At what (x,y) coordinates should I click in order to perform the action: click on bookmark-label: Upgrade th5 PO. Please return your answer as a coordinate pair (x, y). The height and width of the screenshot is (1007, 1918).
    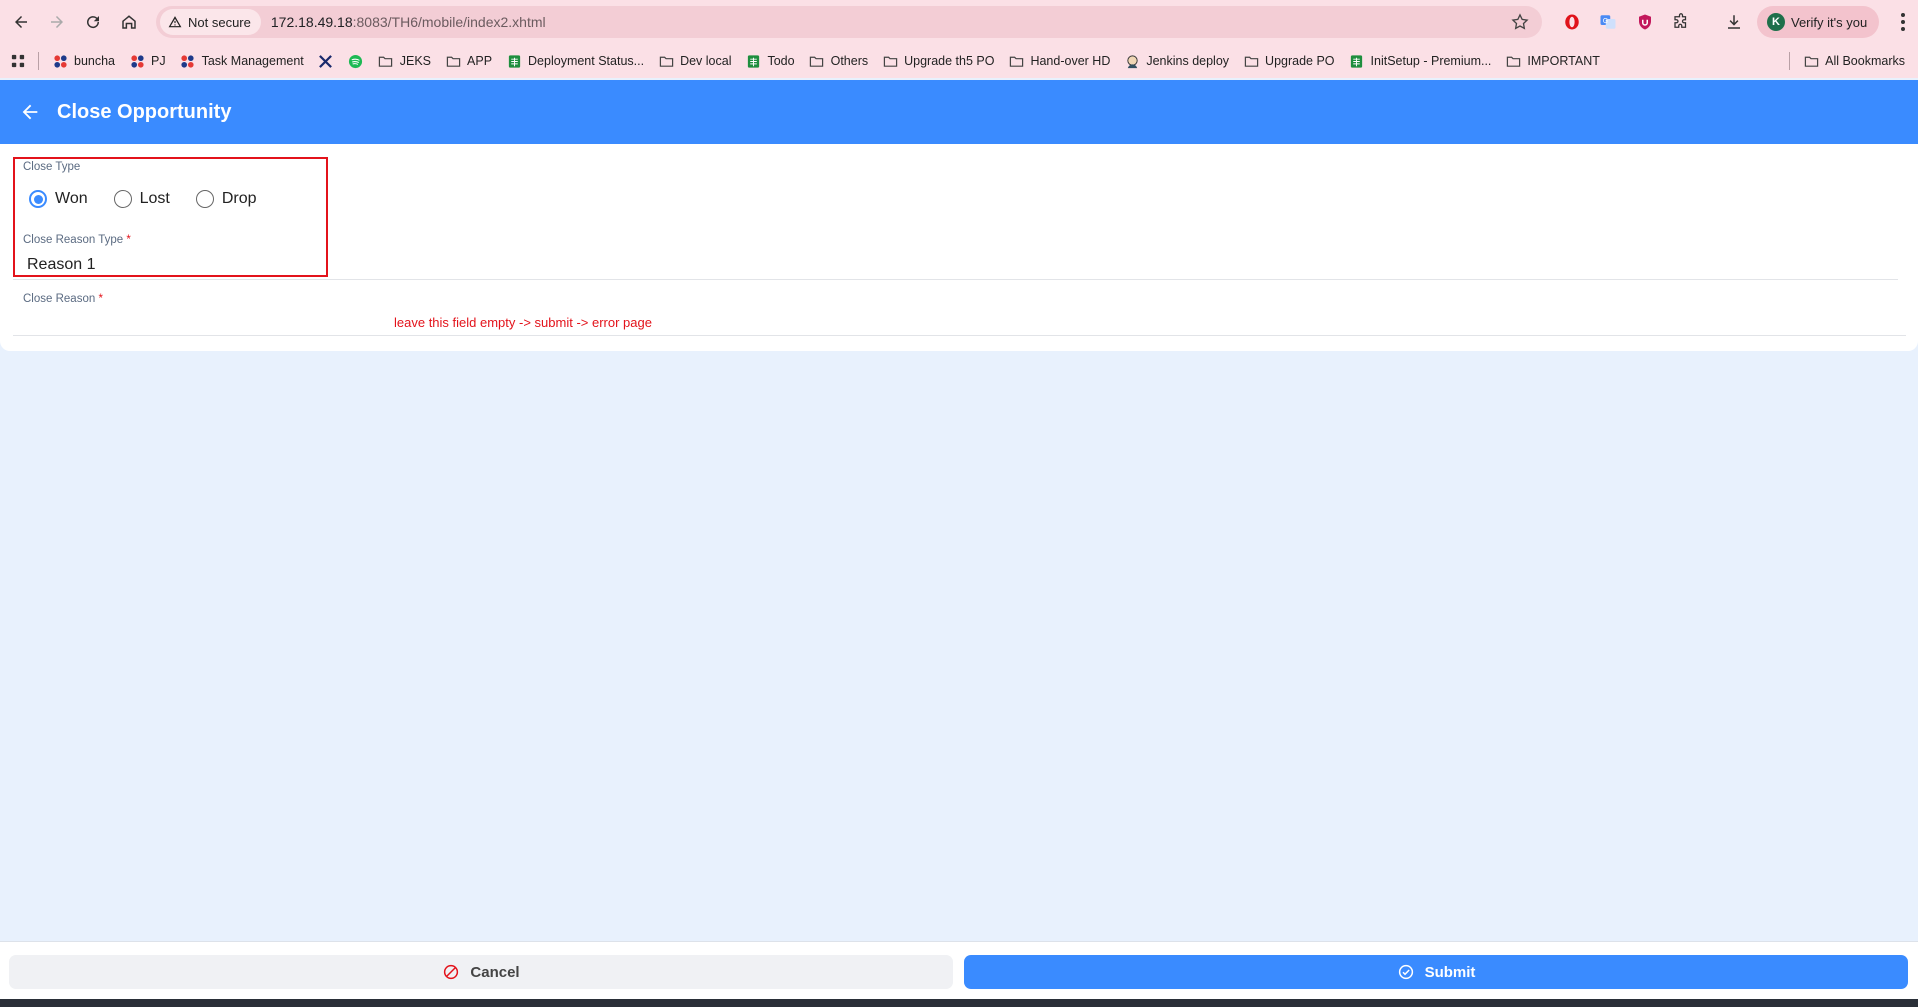
    Looking at the image, I should click on (949, 61).